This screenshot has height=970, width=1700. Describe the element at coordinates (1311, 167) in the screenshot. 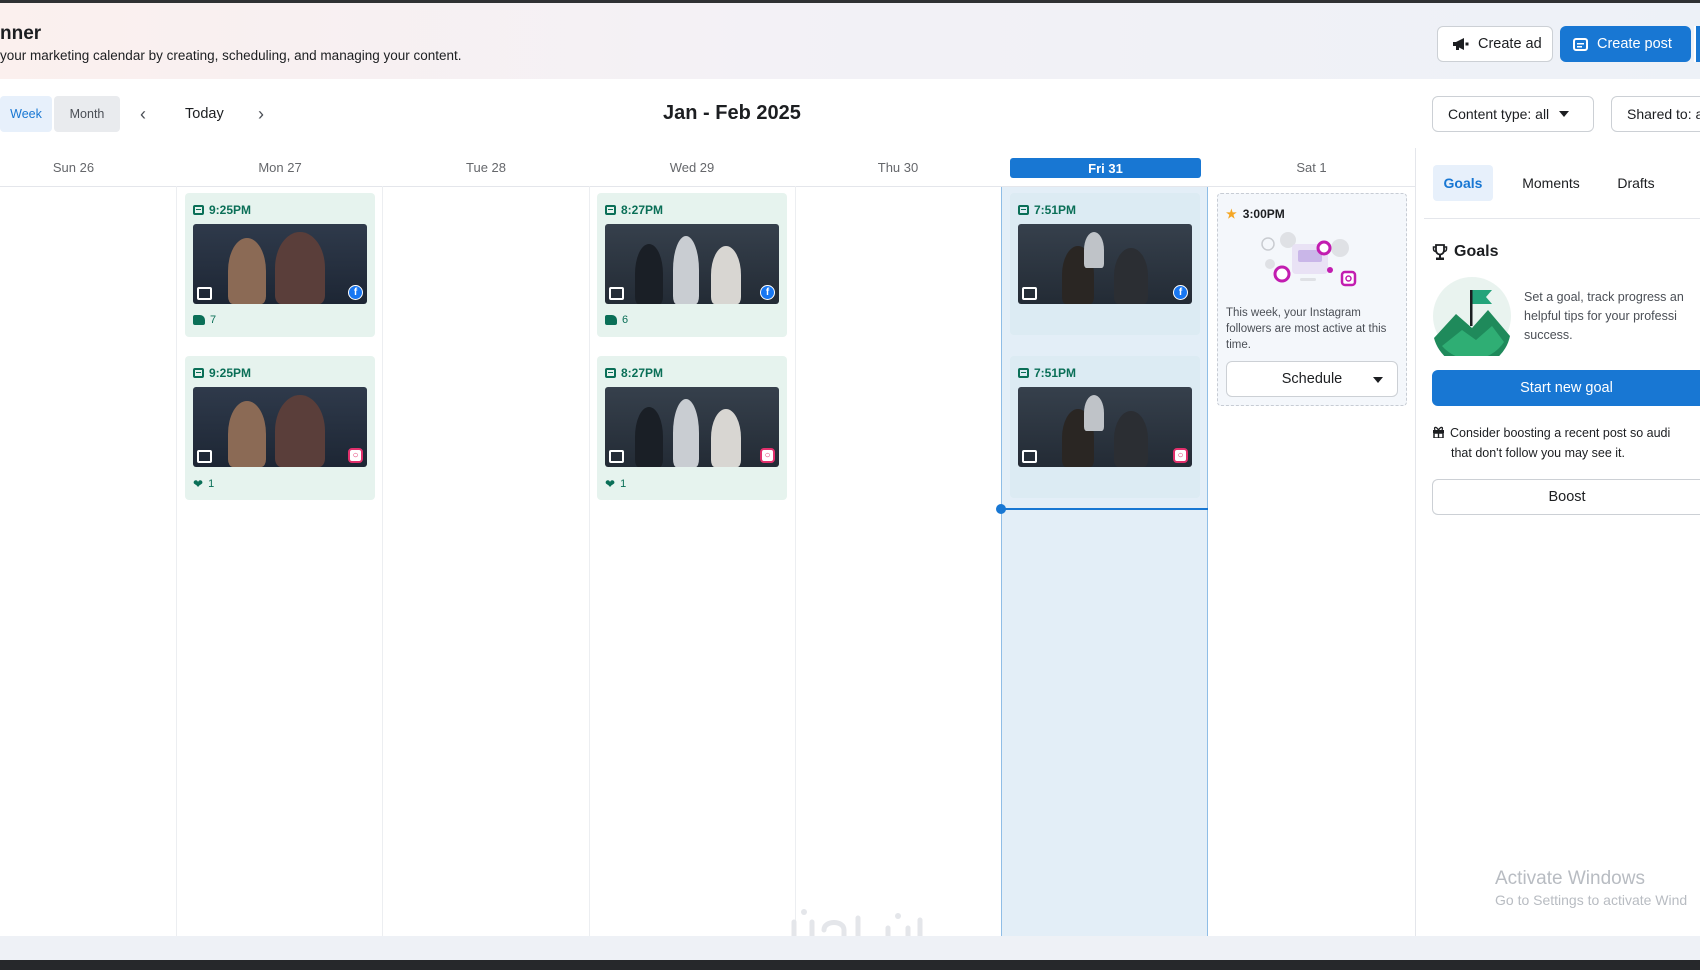

I see `day-header-sat: Sat 1` at that location.